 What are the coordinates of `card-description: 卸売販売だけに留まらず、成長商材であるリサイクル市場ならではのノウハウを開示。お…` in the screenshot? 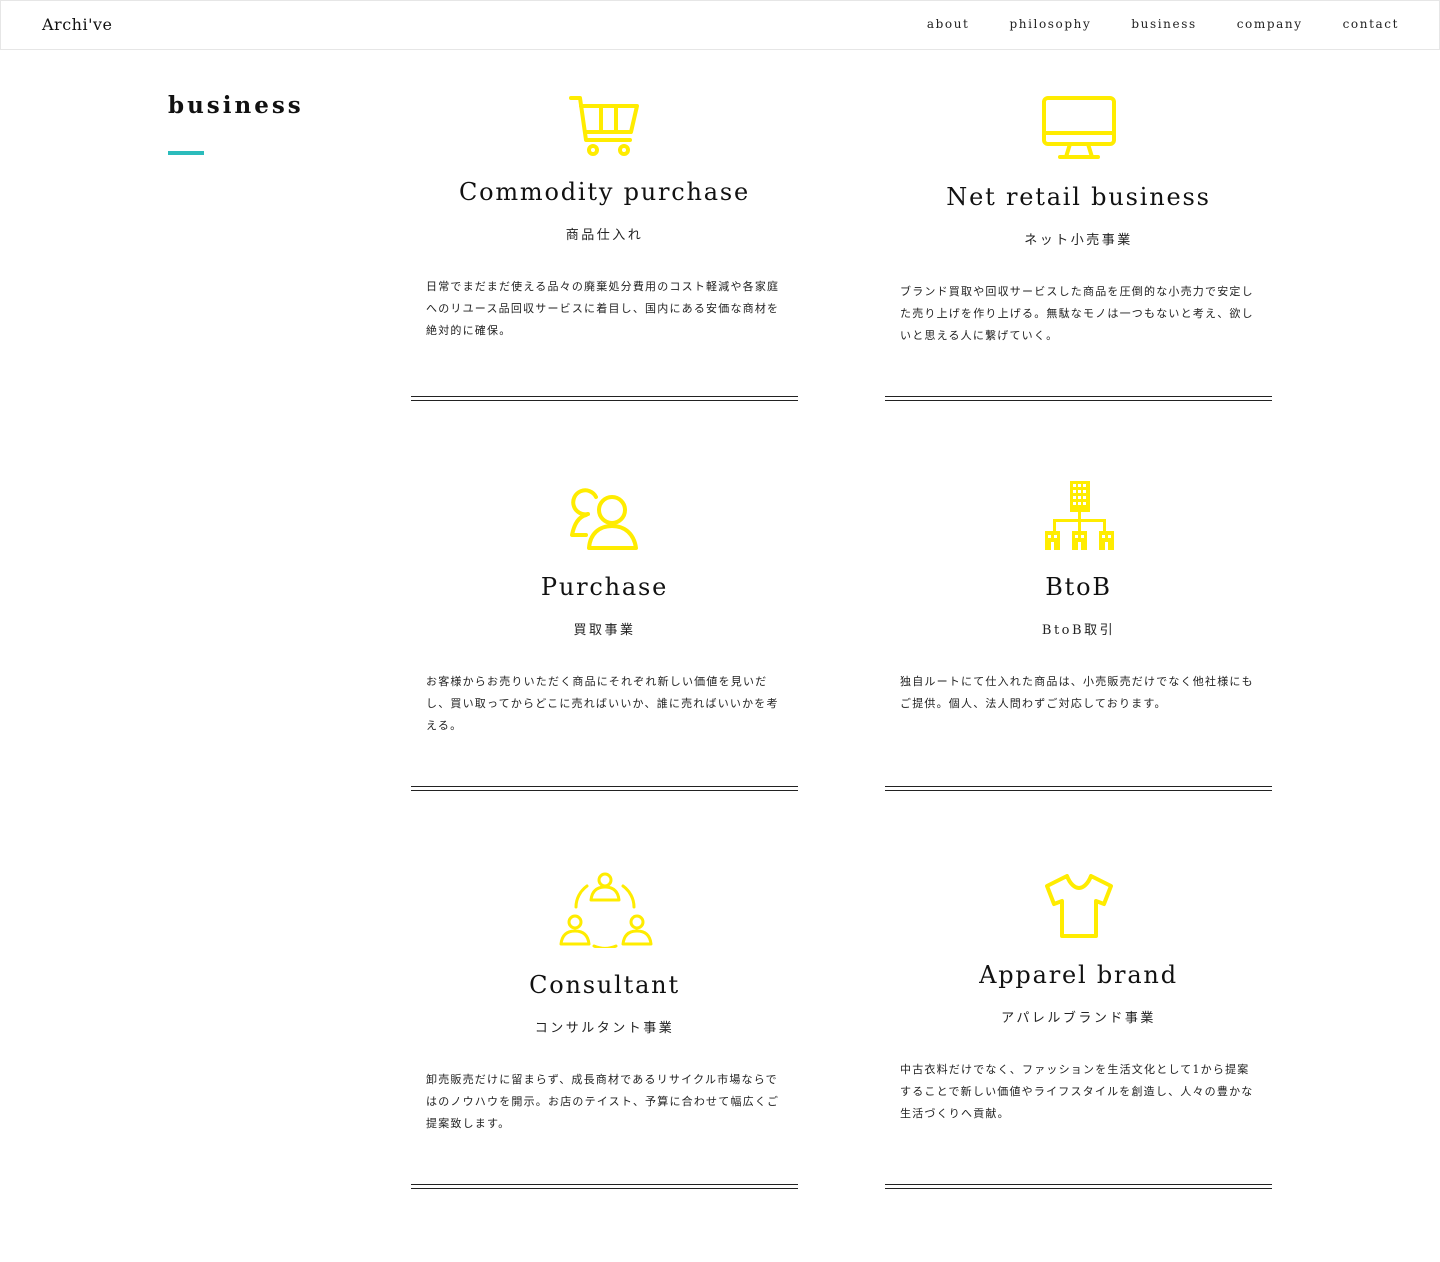 It's located at (603, 1101).